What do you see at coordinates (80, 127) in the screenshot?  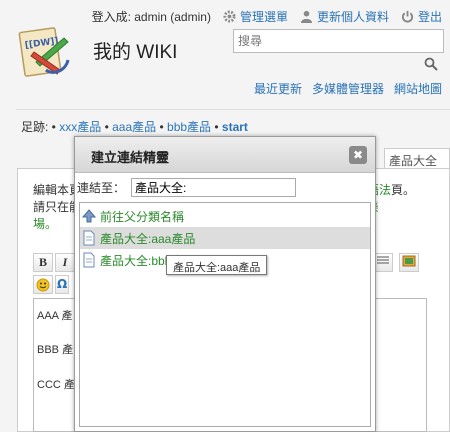 I see `breadcrumb-item: xxx產品` at bounding box center [80, 127].